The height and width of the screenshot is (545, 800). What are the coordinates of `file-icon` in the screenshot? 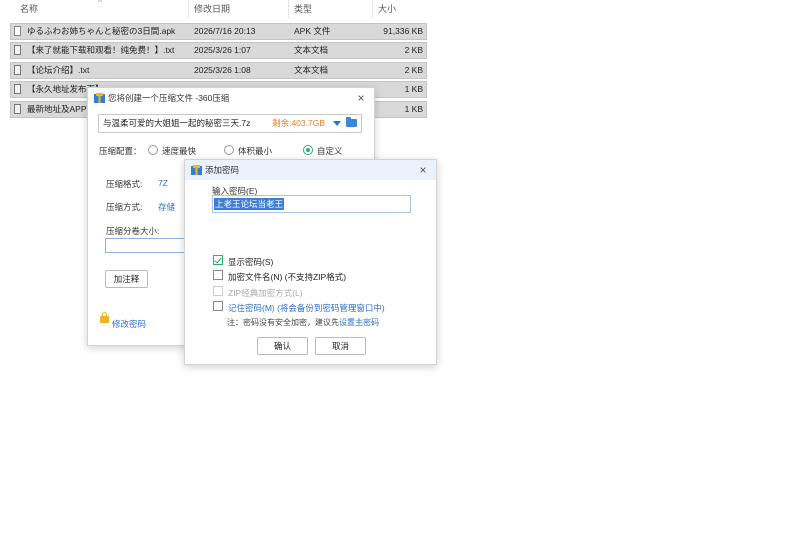 It's located at (17, 31).